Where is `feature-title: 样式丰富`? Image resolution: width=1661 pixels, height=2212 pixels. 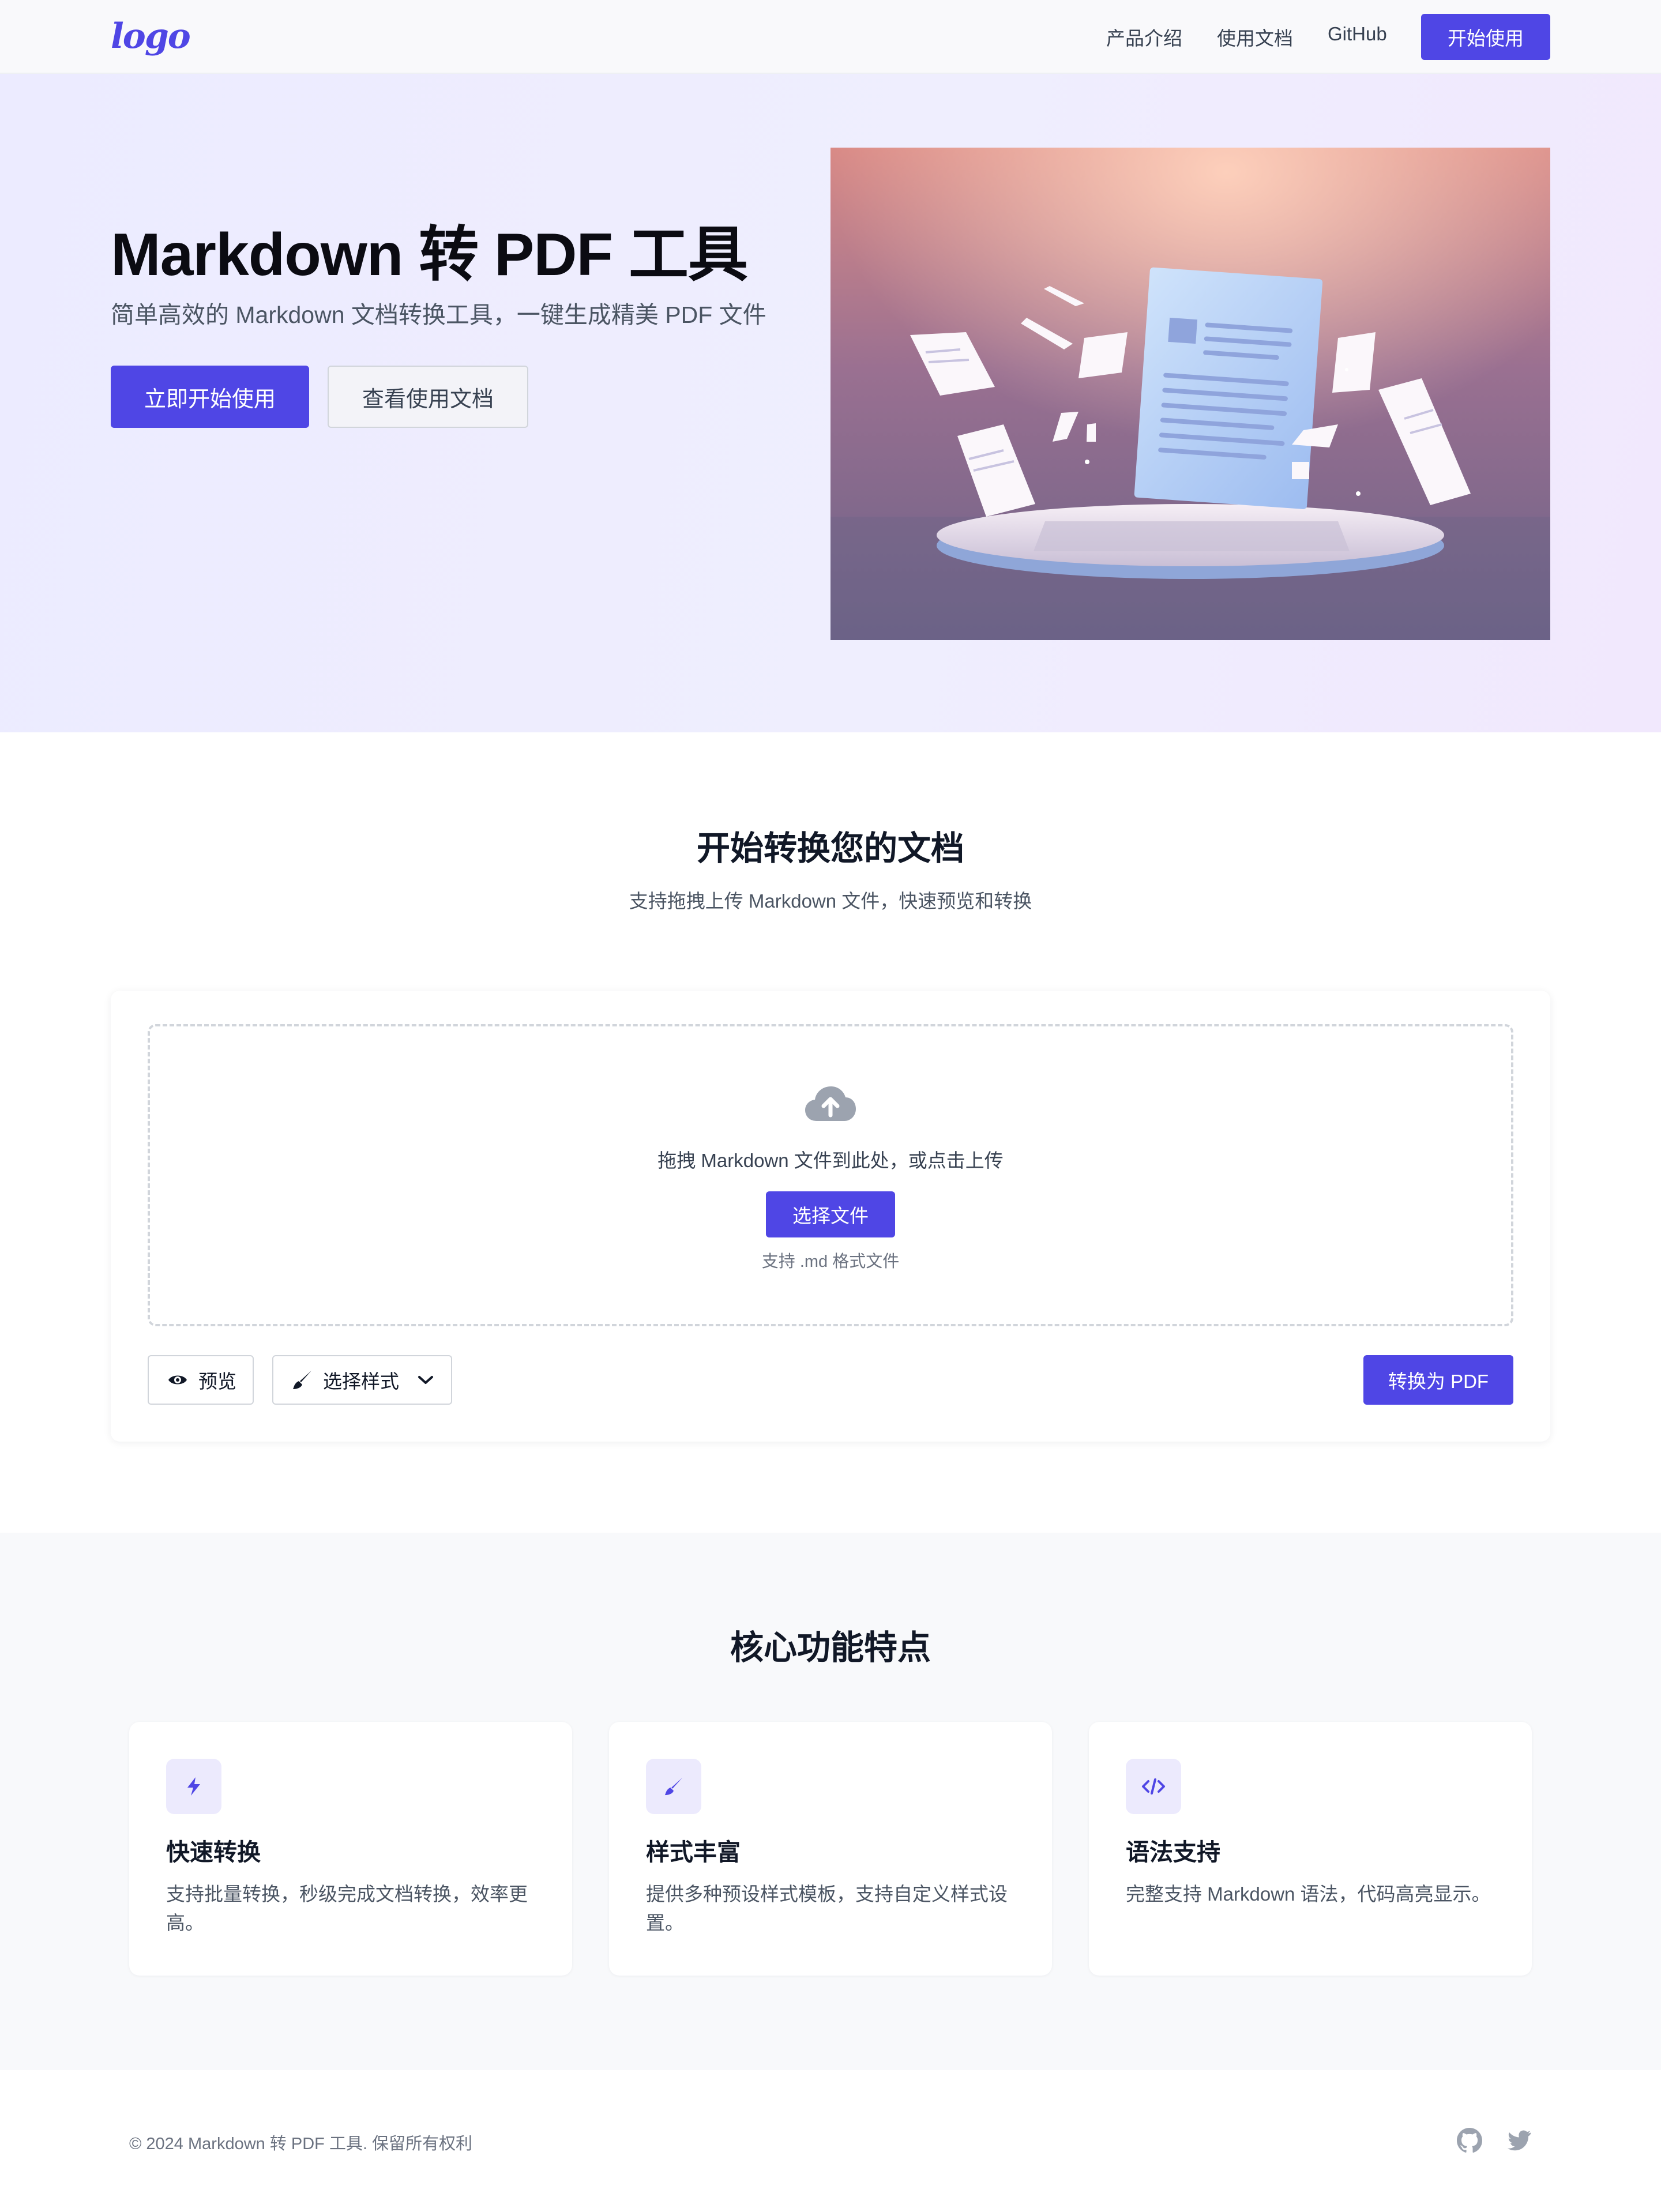
feature-title: 样式丰富 is located at coordinates (693, 1852).